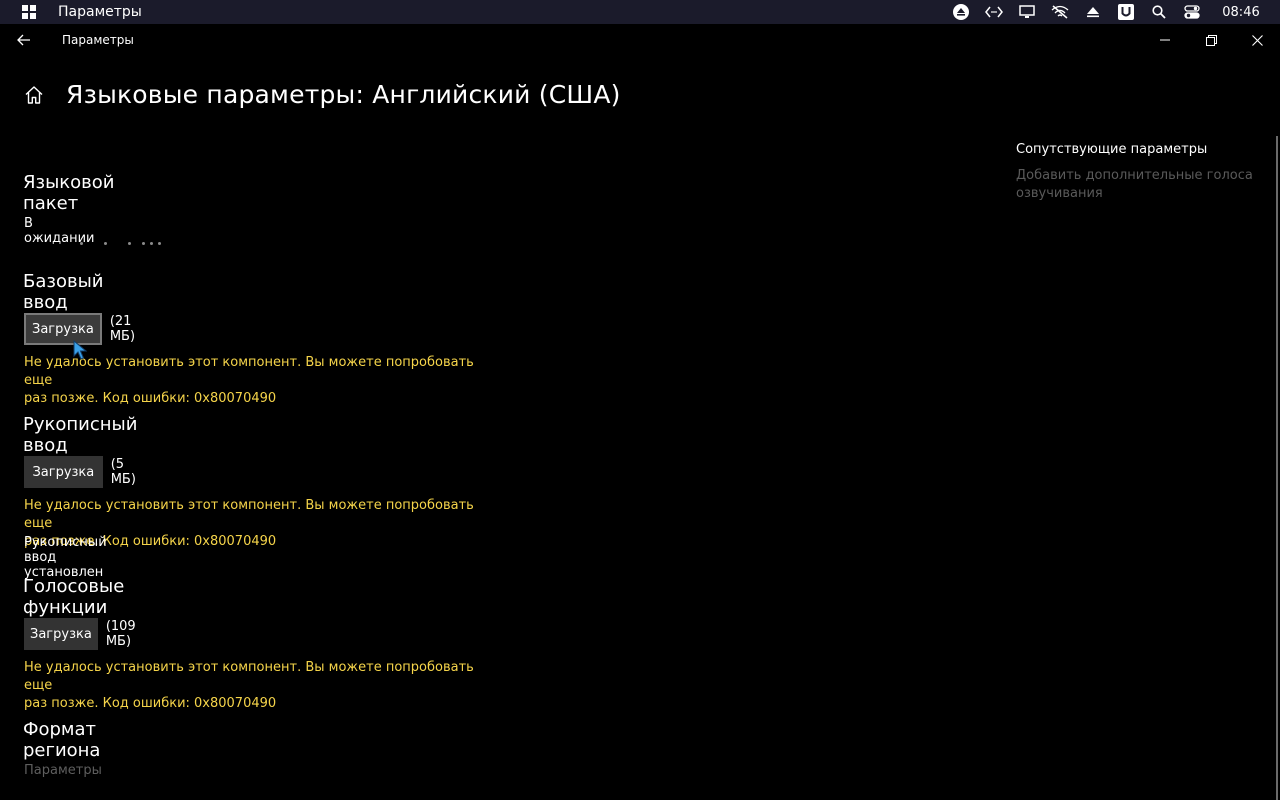 The image size is (1280, 800). I want to click on system-bar-app-title: Параметры, so click(100, 12).